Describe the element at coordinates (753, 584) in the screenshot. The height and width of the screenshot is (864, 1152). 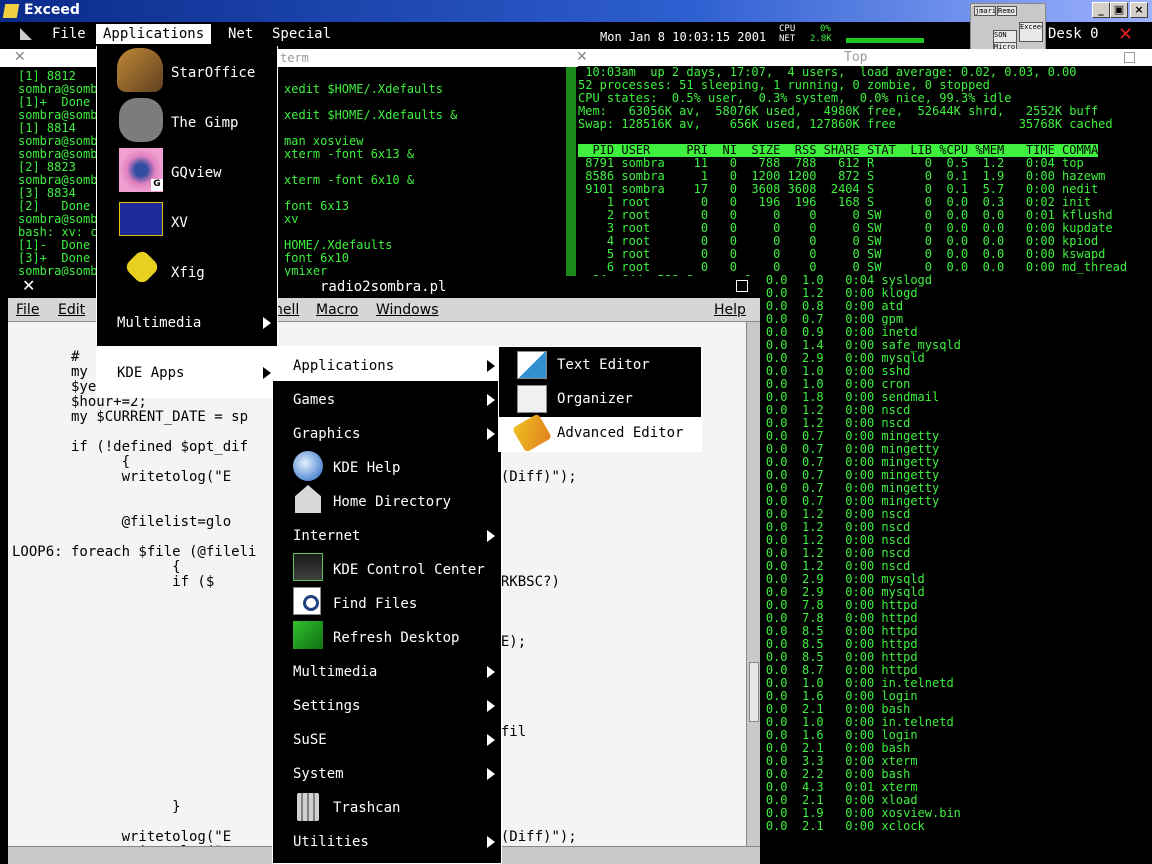
I see `editor-vscrollbar` at that location.